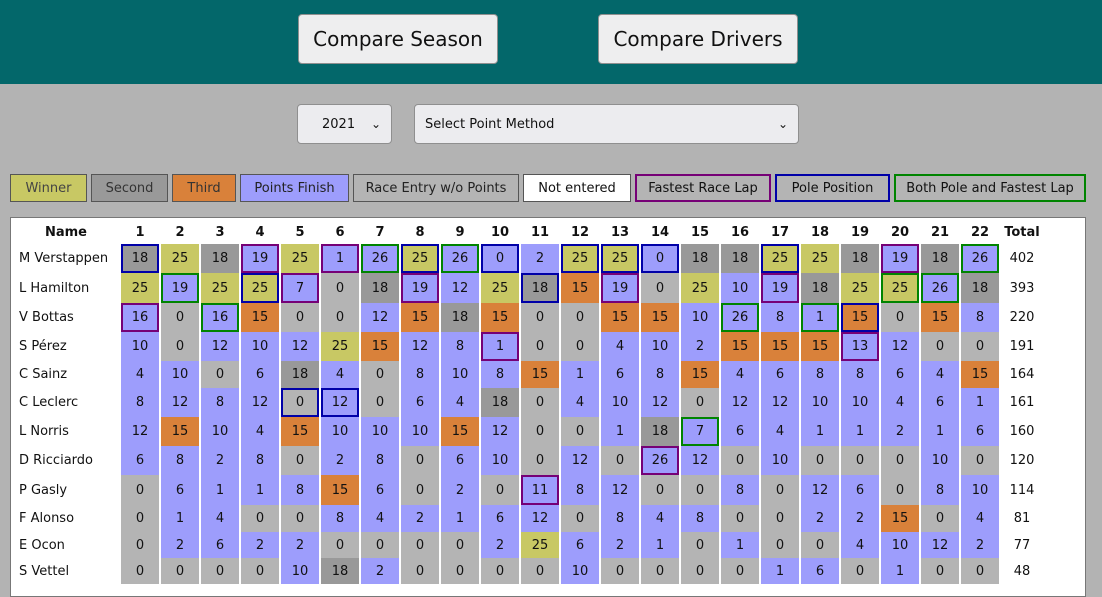 The image size is (1102, 597). I want to click on legend-fastest-race-lap: Fastest Race Lap, so click(703, 188).